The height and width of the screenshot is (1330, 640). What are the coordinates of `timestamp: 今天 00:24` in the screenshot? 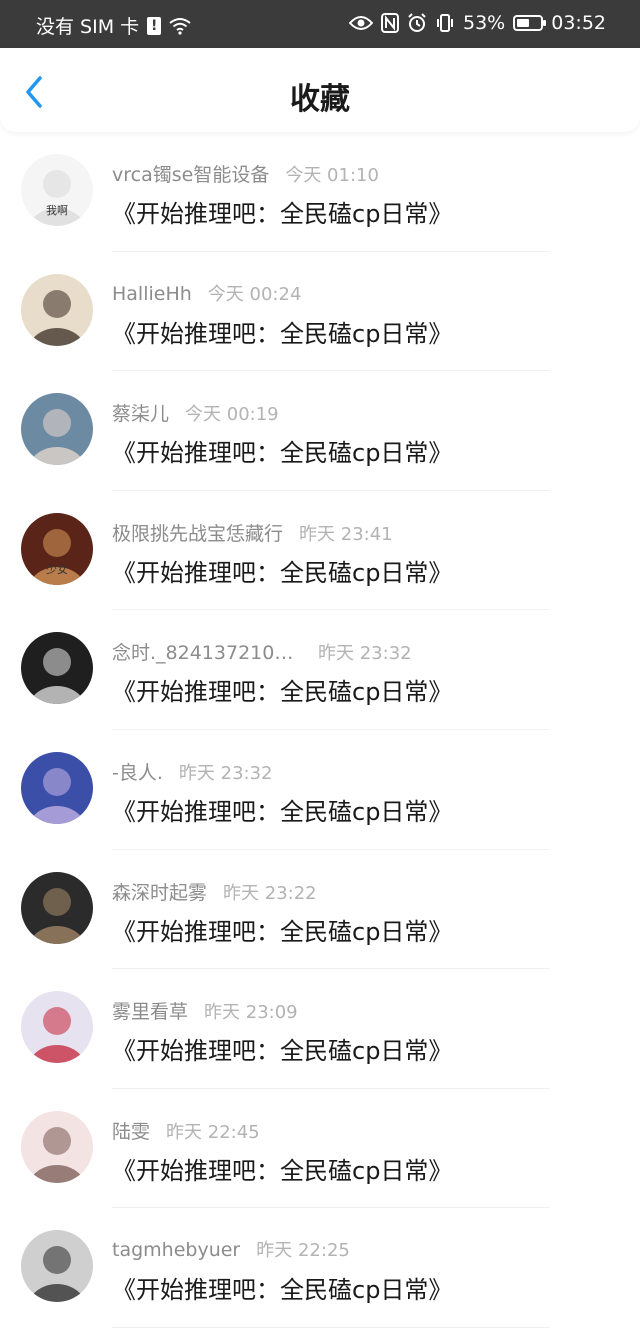 It's located at (254, 294).